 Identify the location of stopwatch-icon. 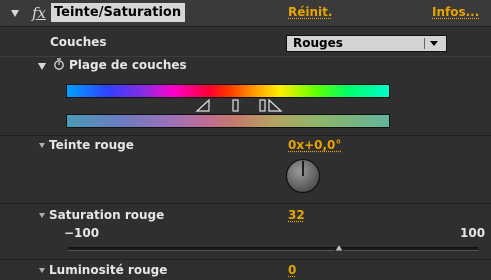
(59, 64).